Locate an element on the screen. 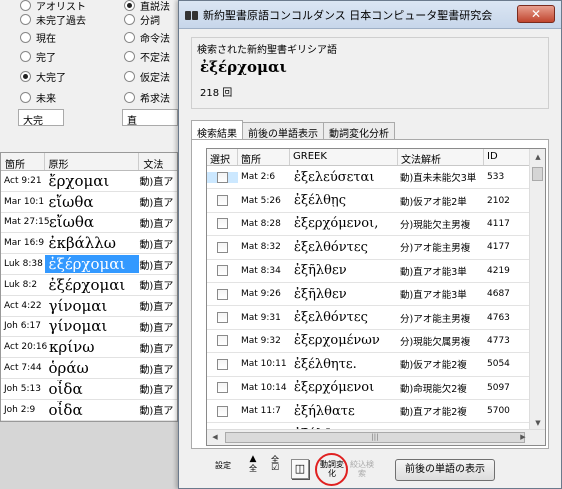 The height and width of the screenshot is (489, 562). checkbox-icon: ☑ is located at coordinates (275, 468).